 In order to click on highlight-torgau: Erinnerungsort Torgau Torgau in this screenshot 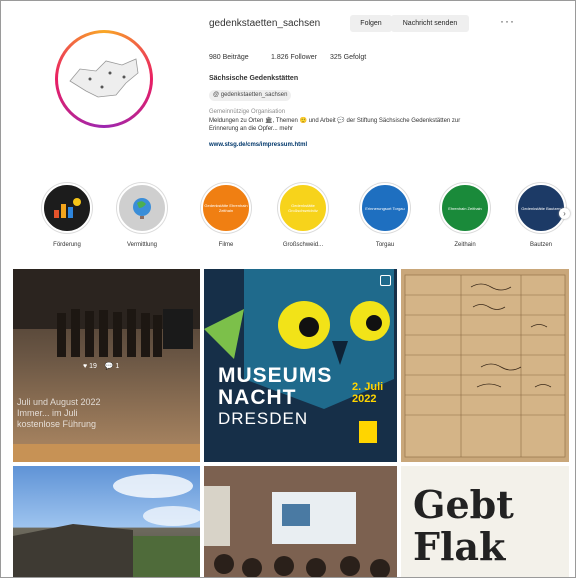, I will do `click(385, 215)`.